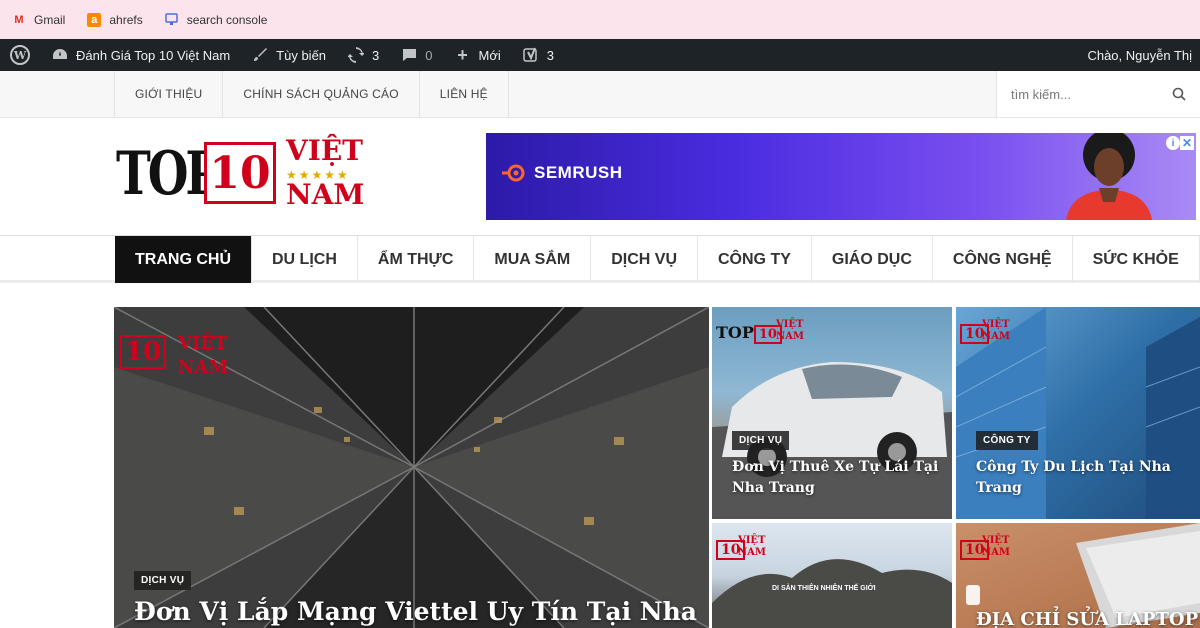  What do you see at coordinates (60, 55) in the screenshot?
I see `dashboard-icon` at bounding box center [60, 55].